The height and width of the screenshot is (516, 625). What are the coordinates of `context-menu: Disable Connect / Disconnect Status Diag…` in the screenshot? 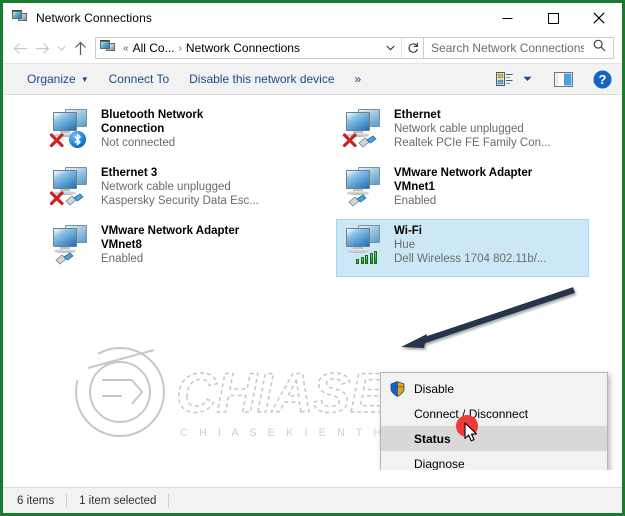 It's located at (494, 421).